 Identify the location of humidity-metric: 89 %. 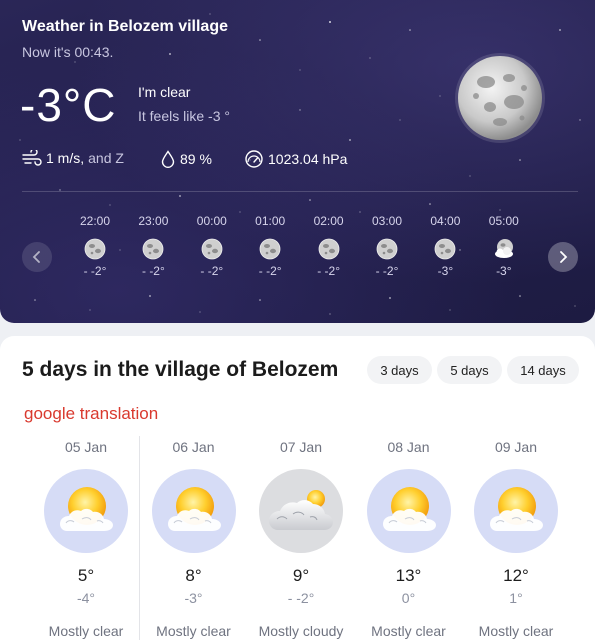
(186, 159).